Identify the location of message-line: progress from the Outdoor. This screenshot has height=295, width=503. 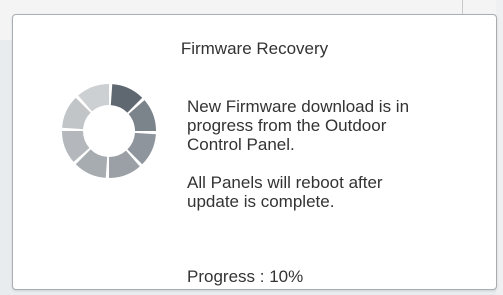
(287, 125).